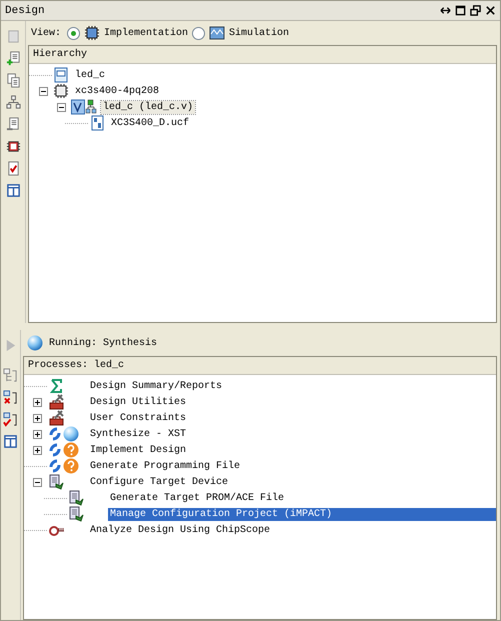  What do you see at coordinates (102, 343) in the screenshot?
I see `status-text: Running: Synthesis` at bounding box center [102, 343].